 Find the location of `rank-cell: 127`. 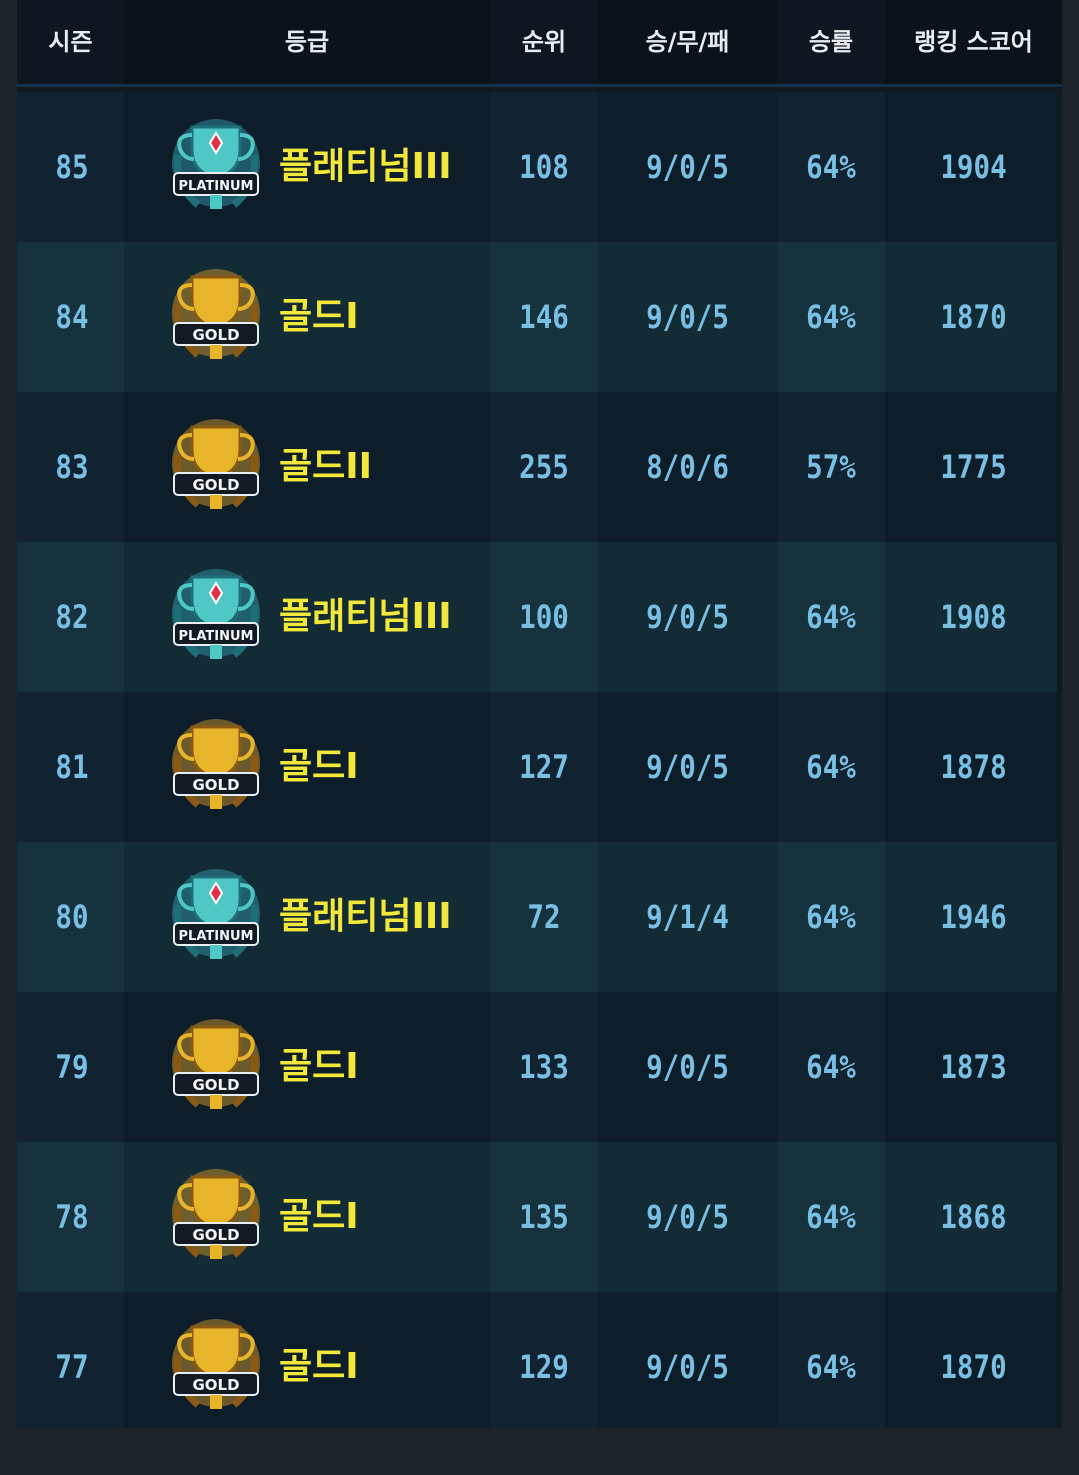

rank-cell: 127 is located at coordinates (544, 767).